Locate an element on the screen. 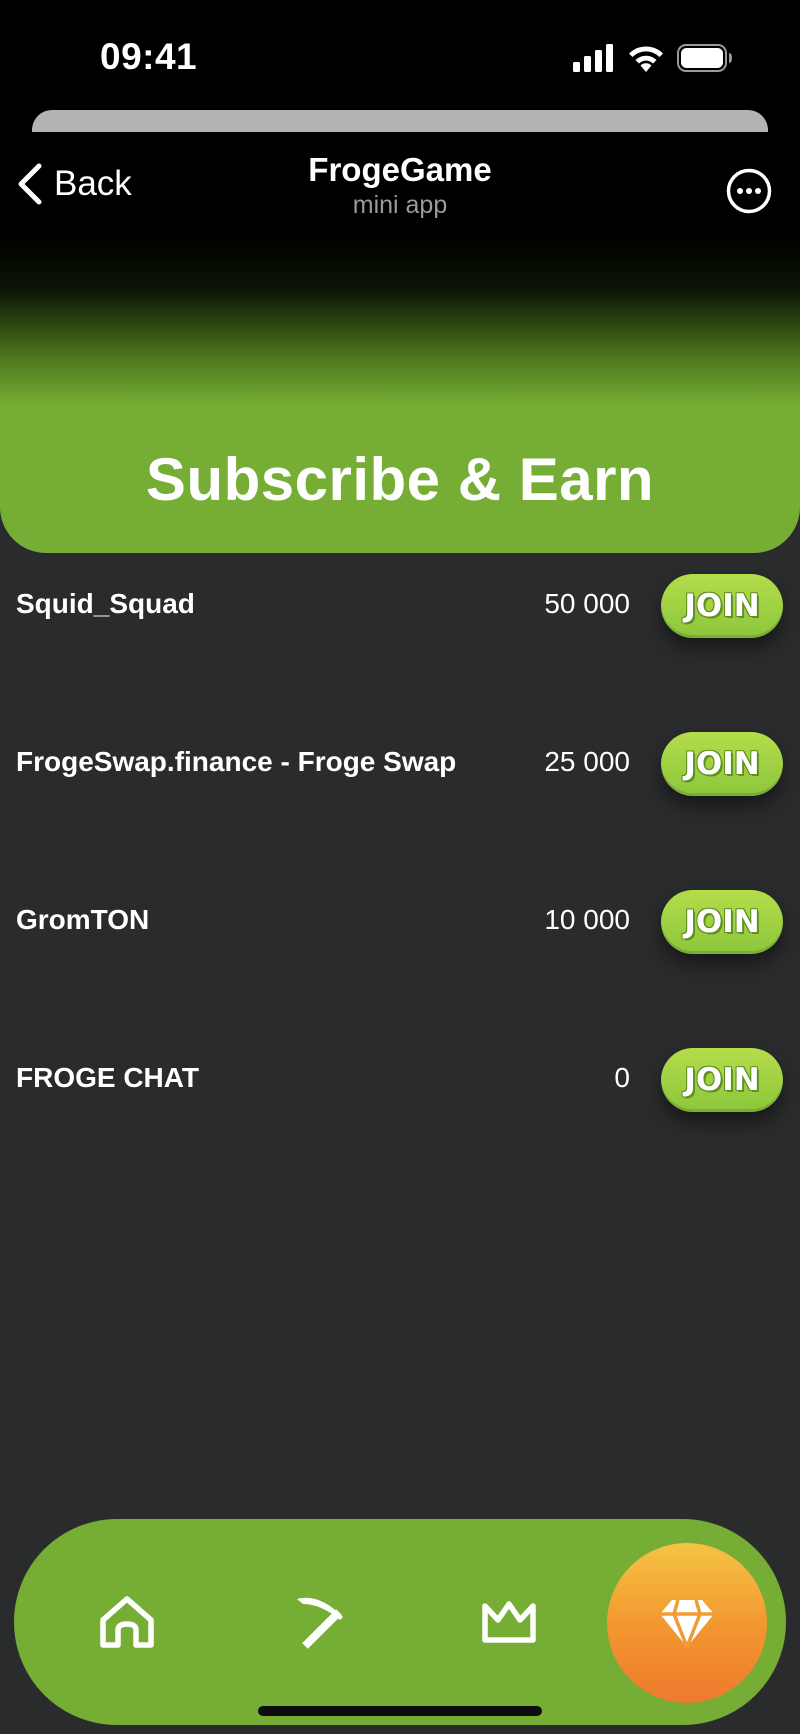 The width and height of the screenshot is (800, 1734). banner-title: Subscribe & Earn is located at coordinates (400, 479).